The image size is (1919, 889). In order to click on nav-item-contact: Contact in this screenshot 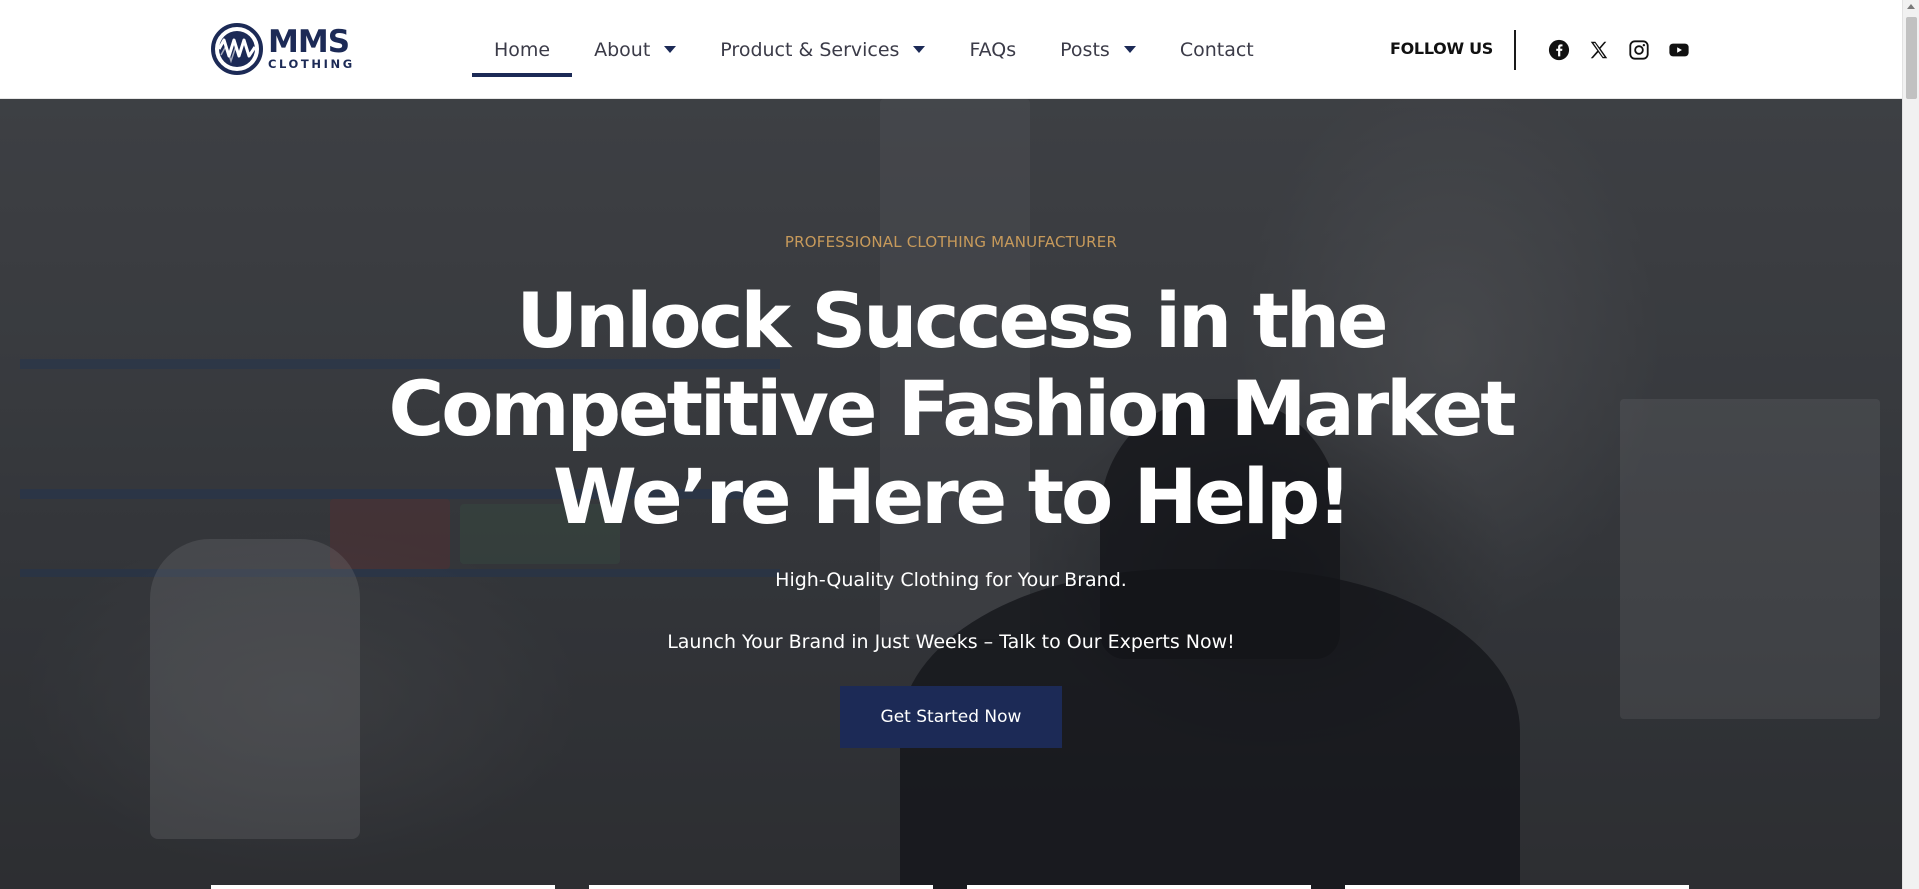, I will do `click(1217, 49)`.